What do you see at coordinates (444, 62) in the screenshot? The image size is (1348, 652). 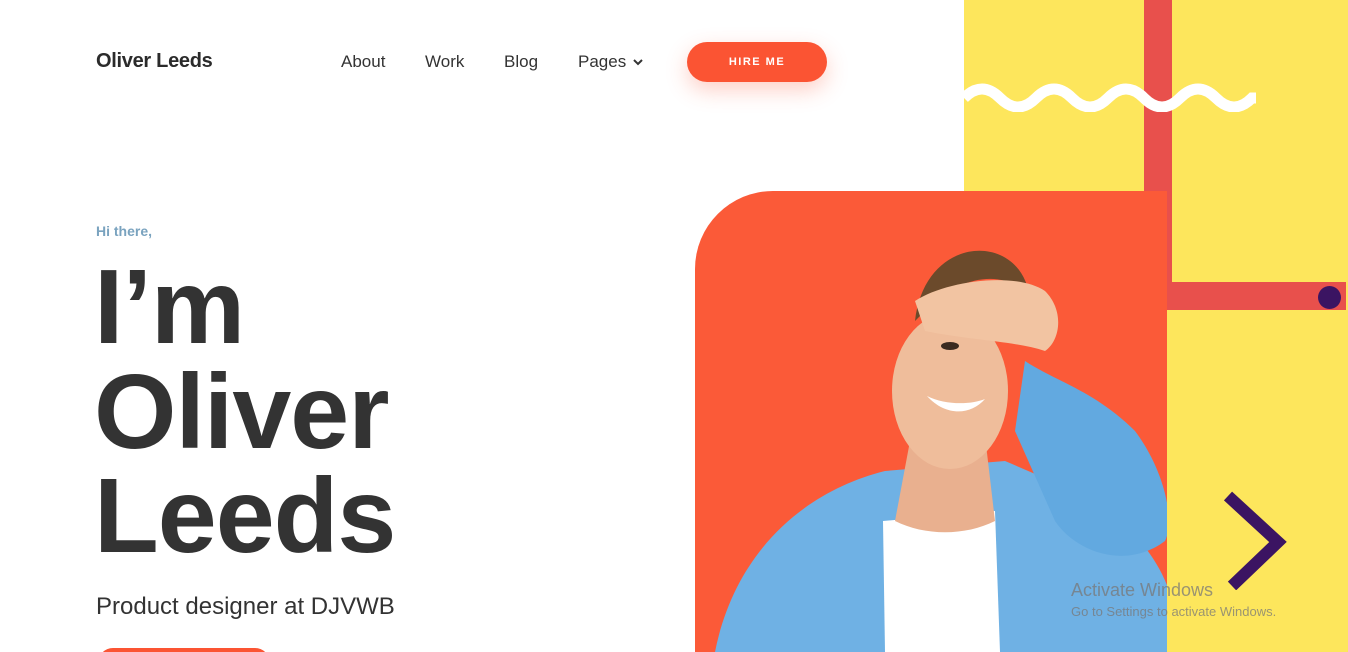 I see `nav-link-work: Work` at bounding box center [444, 62].